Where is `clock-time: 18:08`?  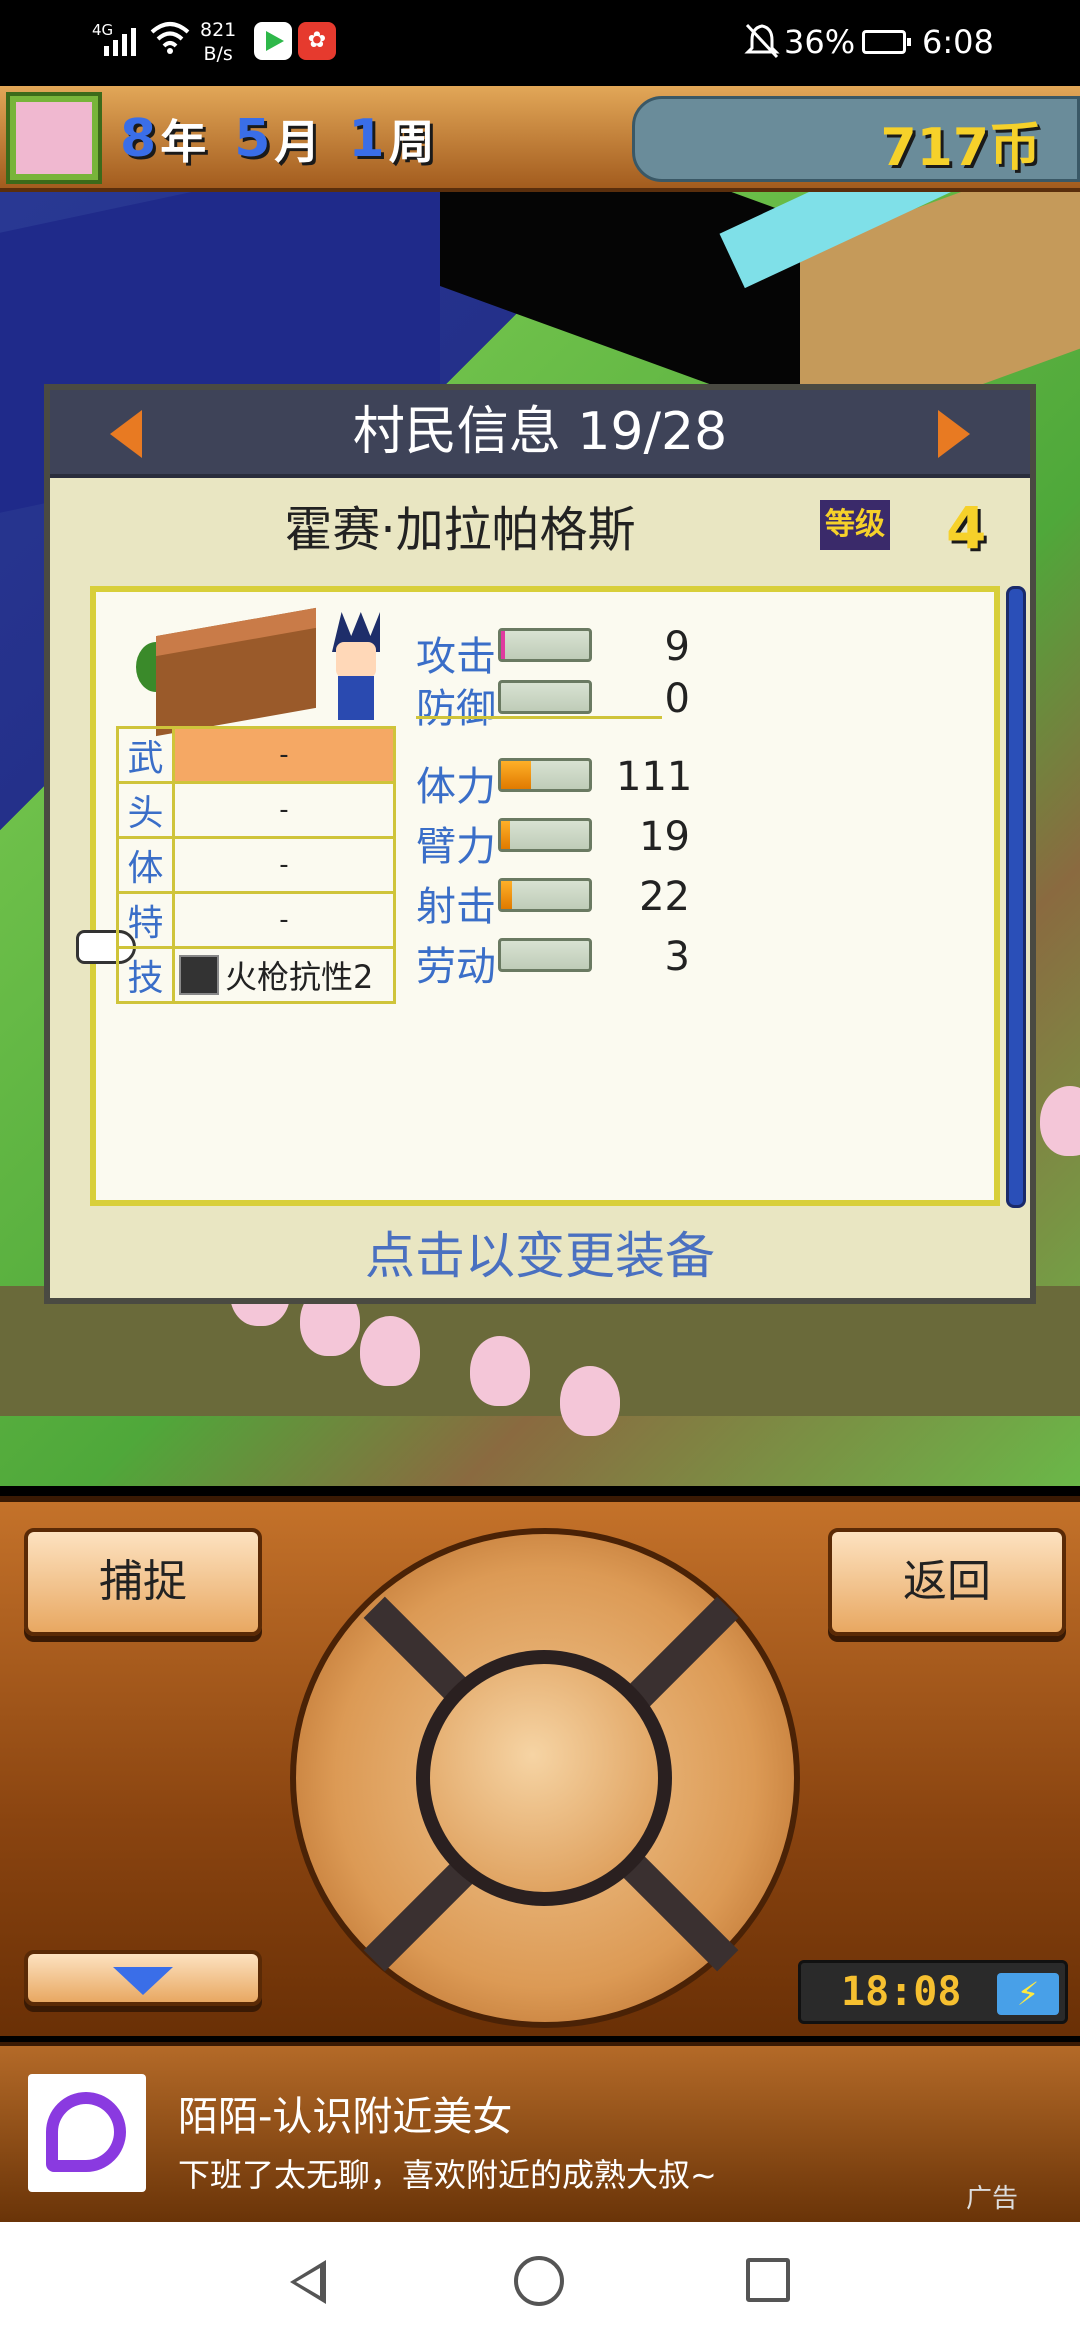
clock-time: 18:08 is located at coordinates (901, 1992).